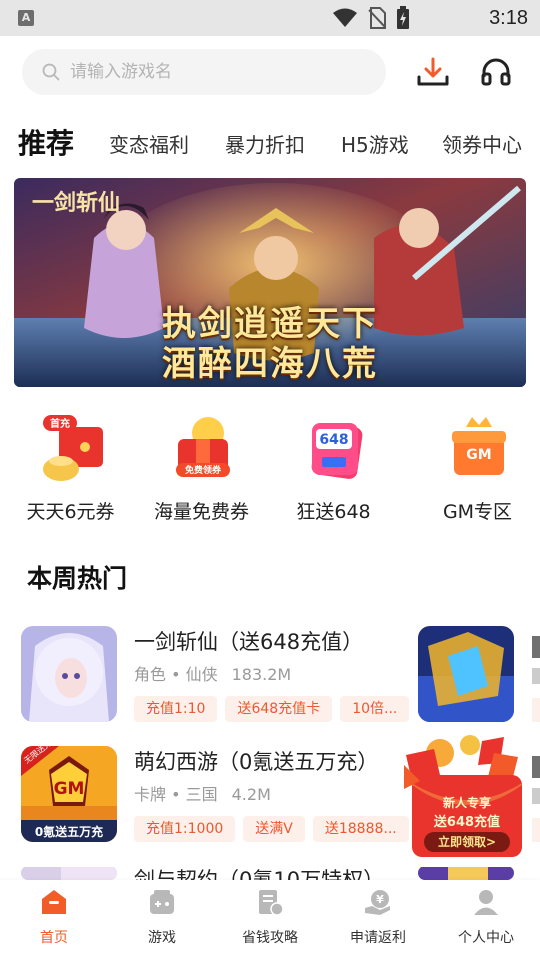 This screenshot has width=540, height=960. I want to click on nav-profile: 个人中心, so click(486, 920).